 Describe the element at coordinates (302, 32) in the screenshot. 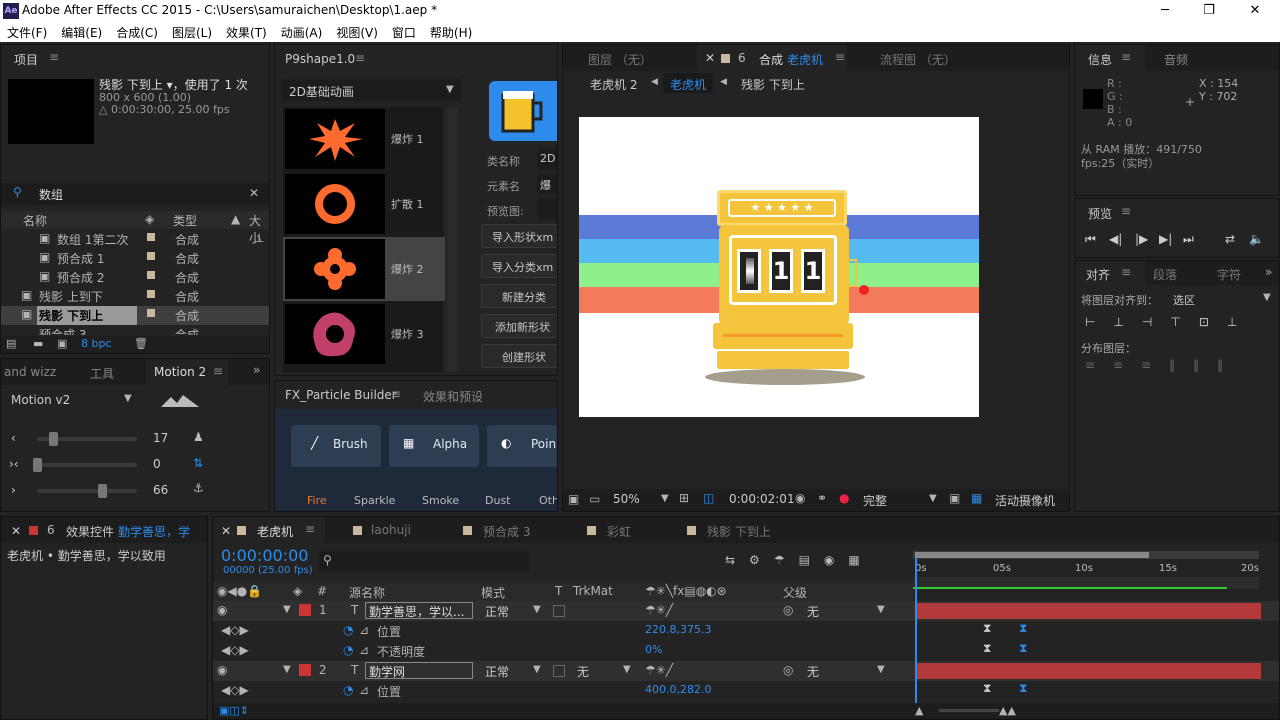

I see `menu-animation: 动画(A)` at that location.